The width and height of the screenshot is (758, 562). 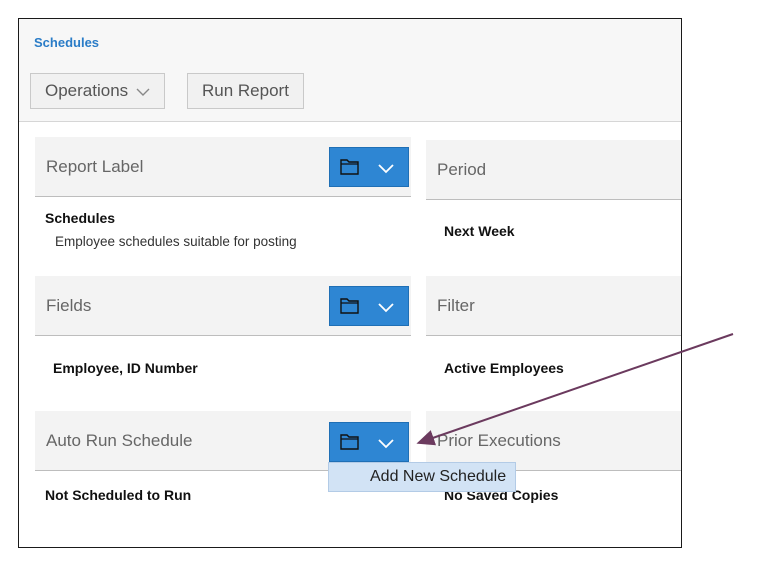 I want to click on filter-card-header: Filter, so click(x=553, y=306).